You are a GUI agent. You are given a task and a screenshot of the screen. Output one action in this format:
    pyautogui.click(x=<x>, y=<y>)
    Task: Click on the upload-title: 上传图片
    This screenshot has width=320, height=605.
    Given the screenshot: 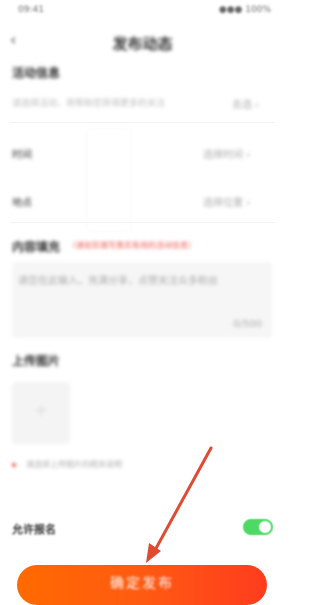 What is the action you would take?
    pyautogui.click(x=36, y=361)
    